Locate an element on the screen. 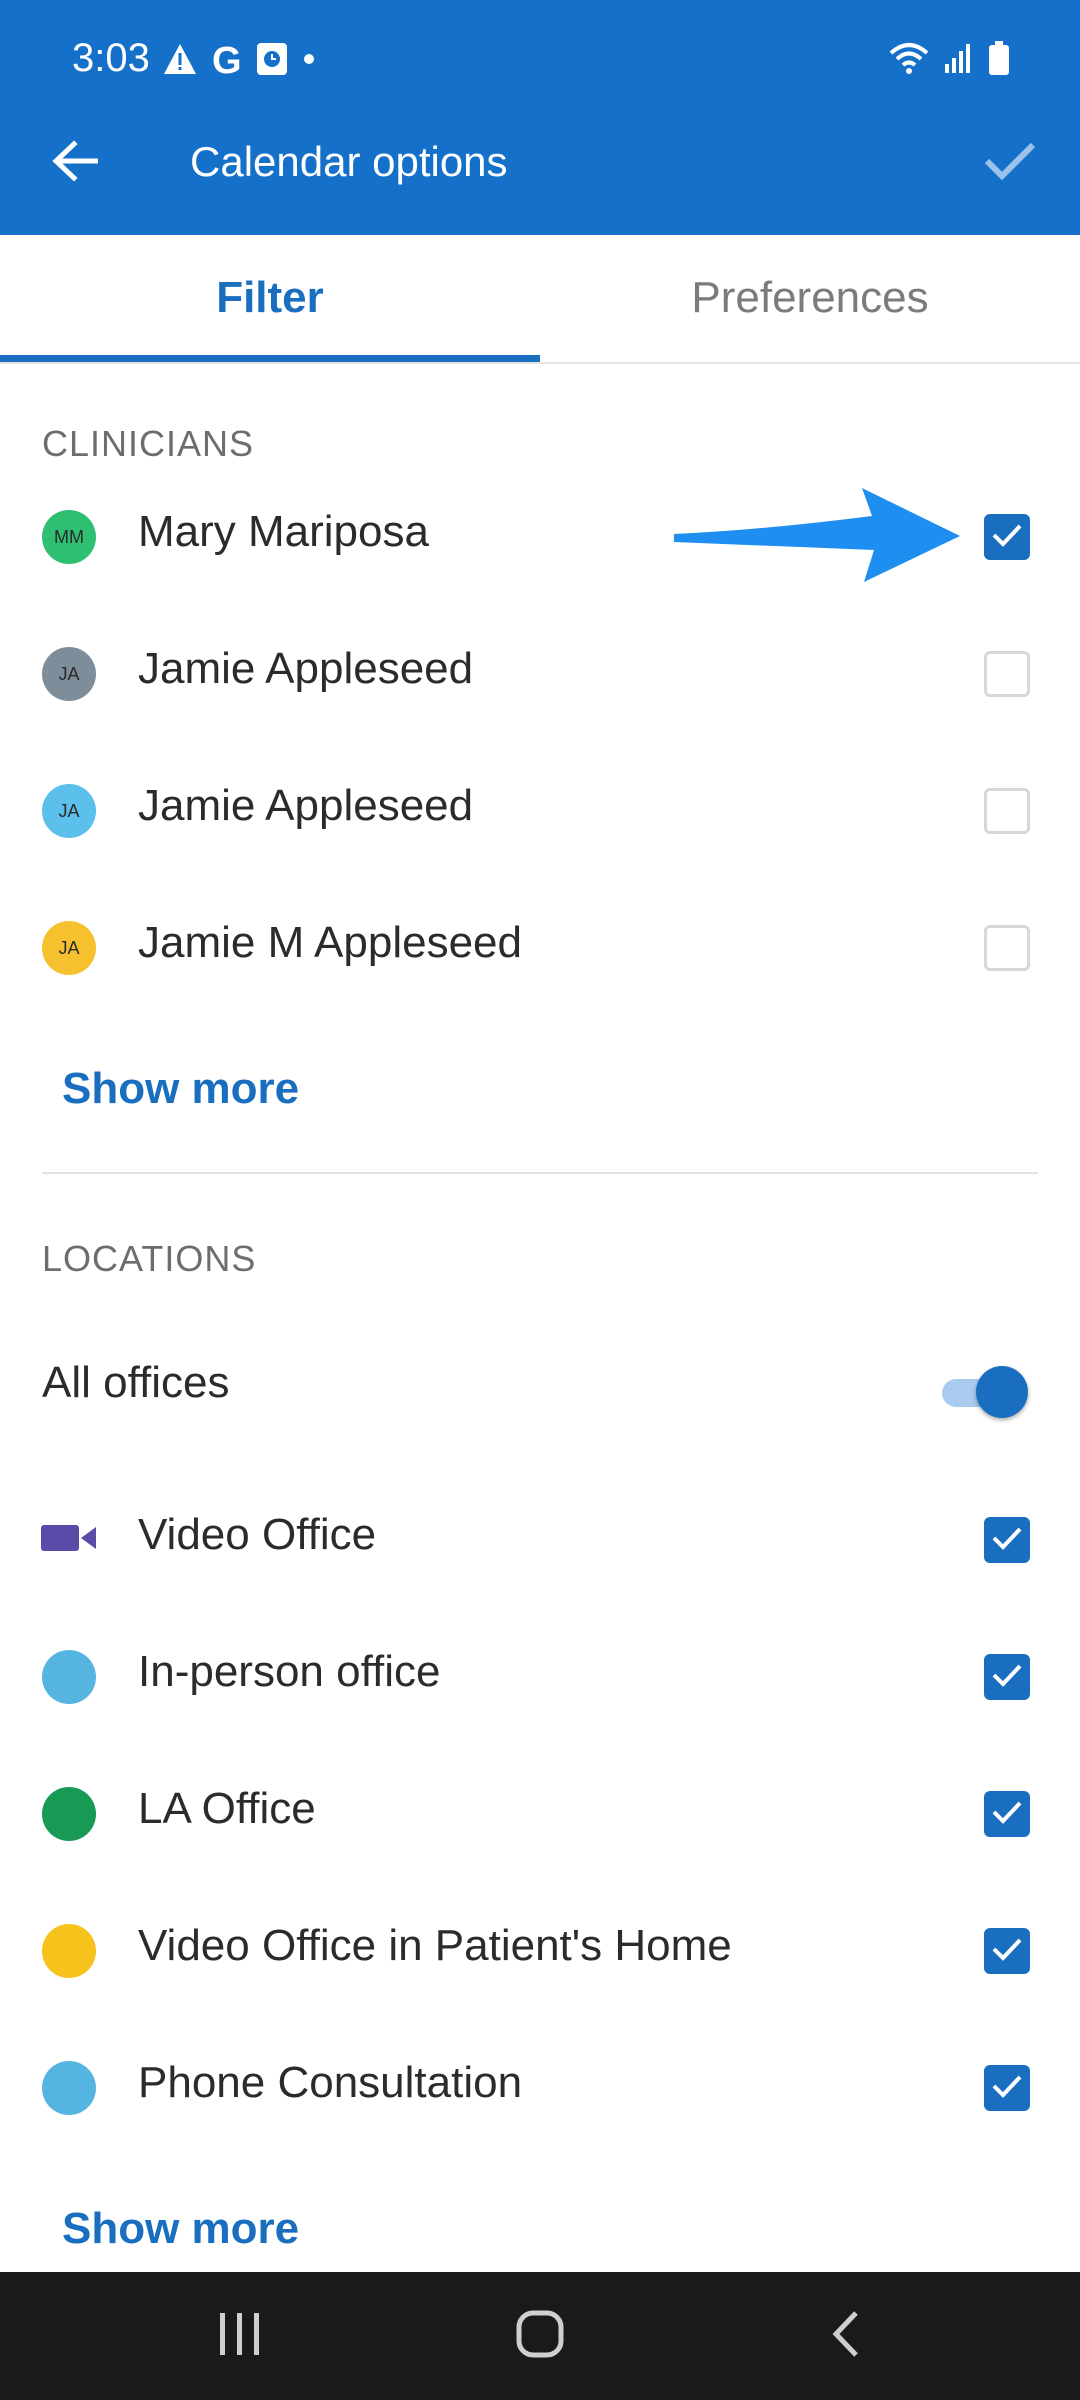 This screenshot has height=2400, width=1080. location-row: Phone Consultation is located at coordinates (540, 2088).